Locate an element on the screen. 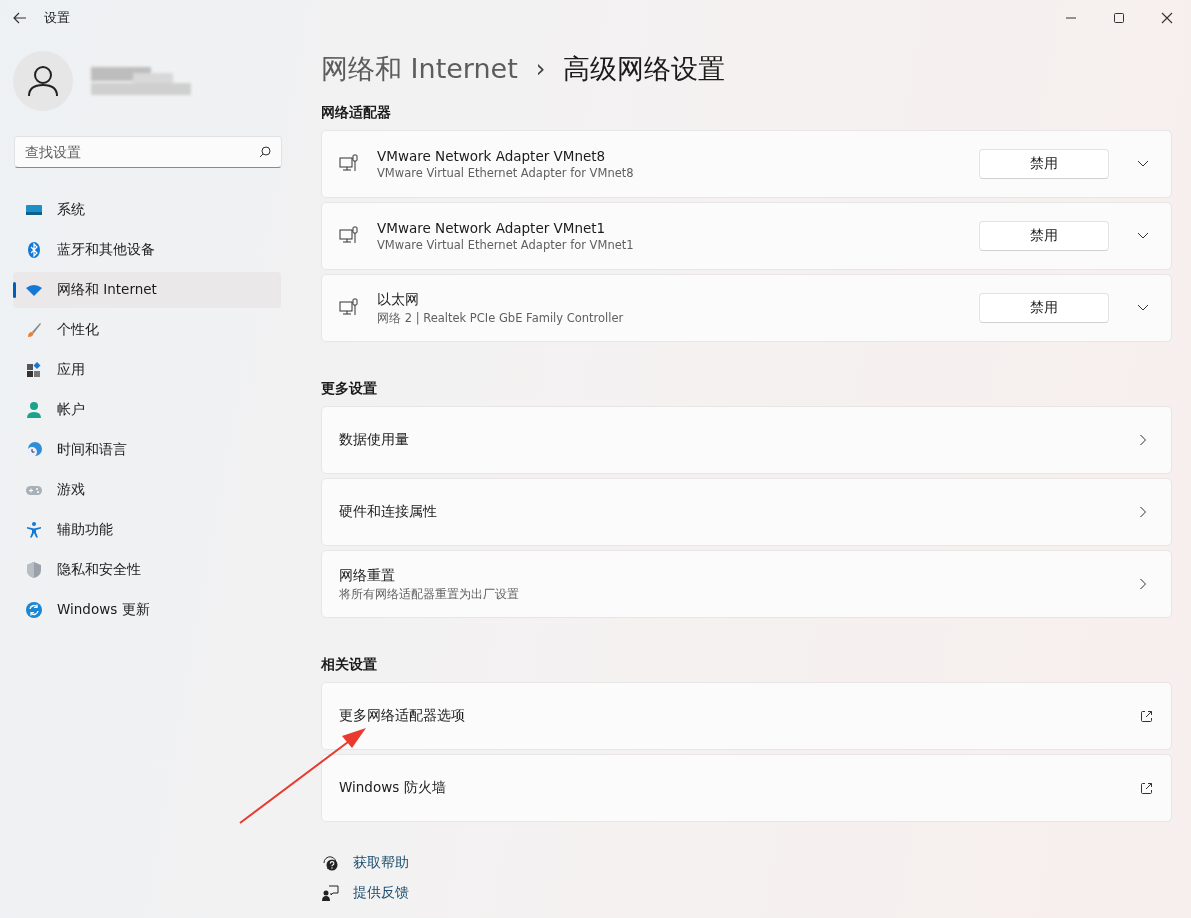  close-icon is located at coordinates (1167, 18).